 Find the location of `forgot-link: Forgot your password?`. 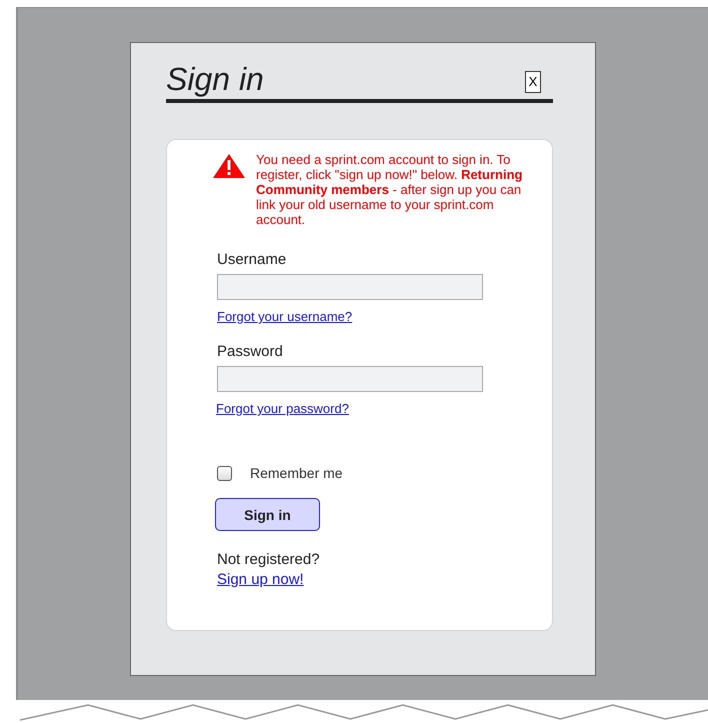

forgot-link: Forgot your password? is located at coordinates (282, 409).